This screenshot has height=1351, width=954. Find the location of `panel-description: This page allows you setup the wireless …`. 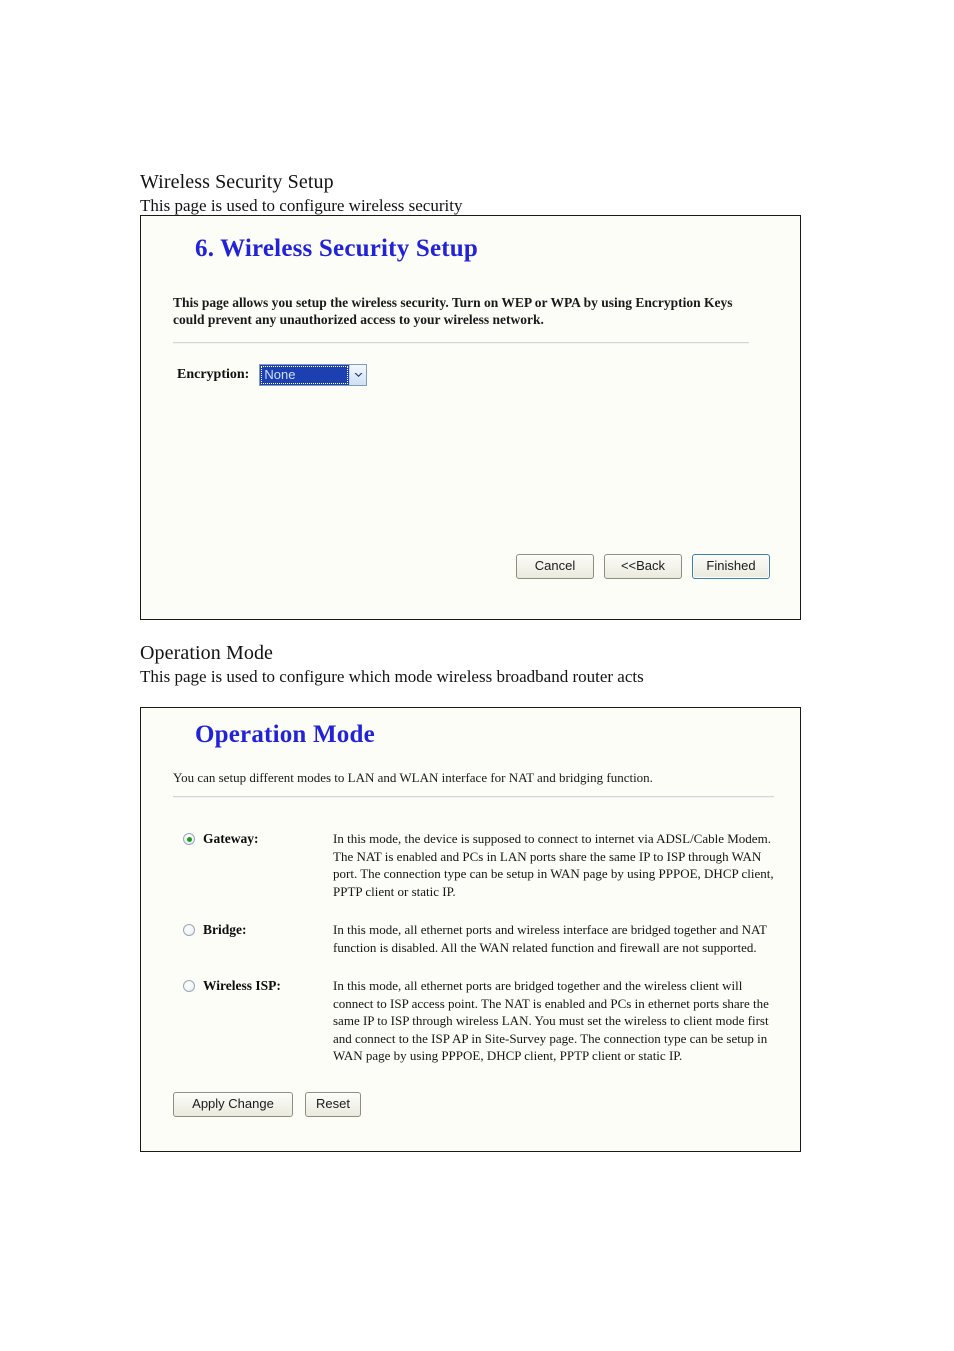

panel-description: This page allows you setup the wireless … is located at coordinates (453, 311).